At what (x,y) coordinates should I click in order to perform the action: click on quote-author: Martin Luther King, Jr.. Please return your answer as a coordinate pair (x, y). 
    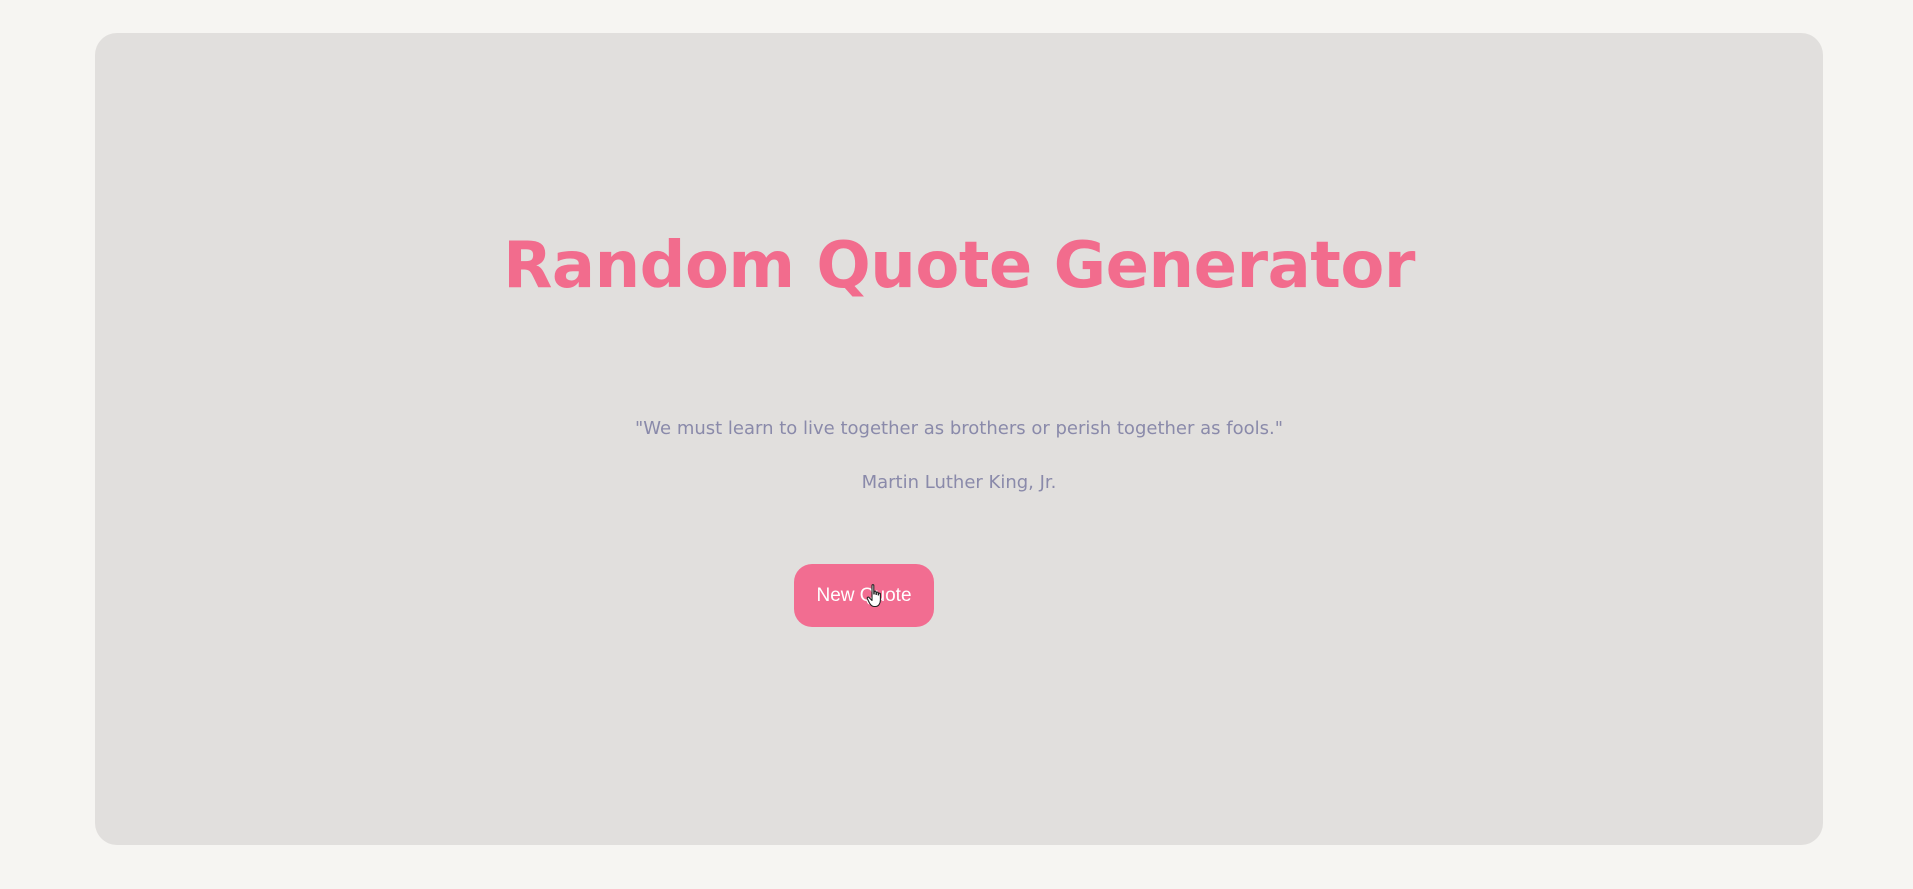
    Looking at the image, I should click on (959, 482).